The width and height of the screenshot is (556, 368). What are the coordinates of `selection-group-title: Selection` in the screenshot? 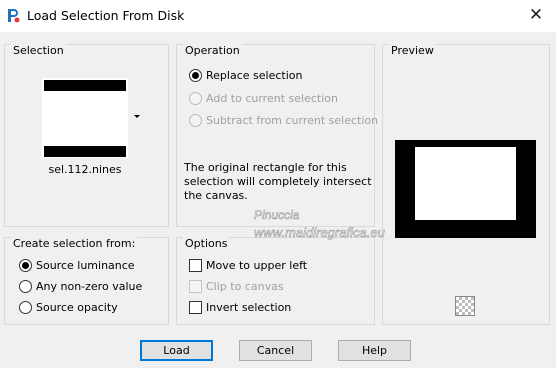 It's located at (38, 50).